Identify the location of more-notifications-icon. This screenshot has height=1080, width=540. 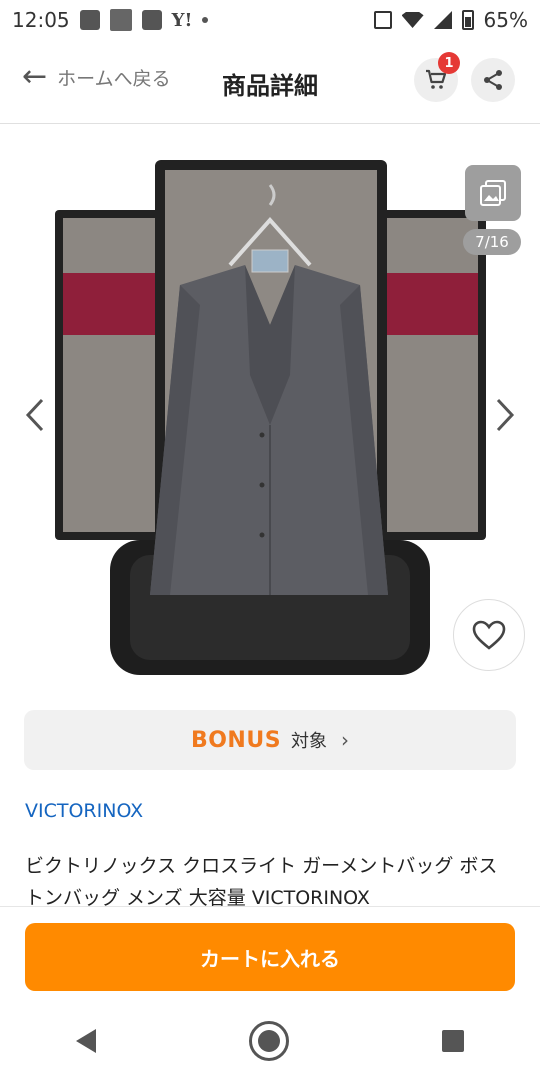
(205, 20).